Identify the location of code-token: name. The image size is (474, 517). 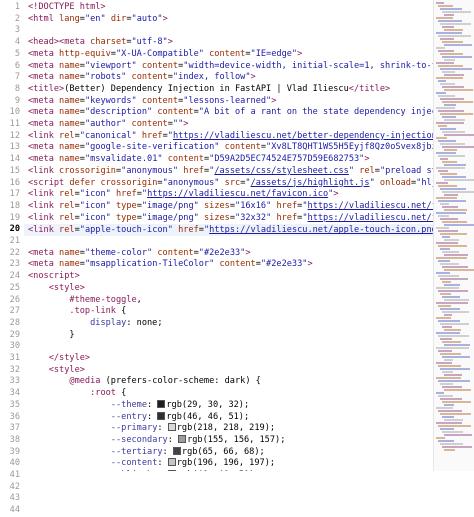
(69, 100).